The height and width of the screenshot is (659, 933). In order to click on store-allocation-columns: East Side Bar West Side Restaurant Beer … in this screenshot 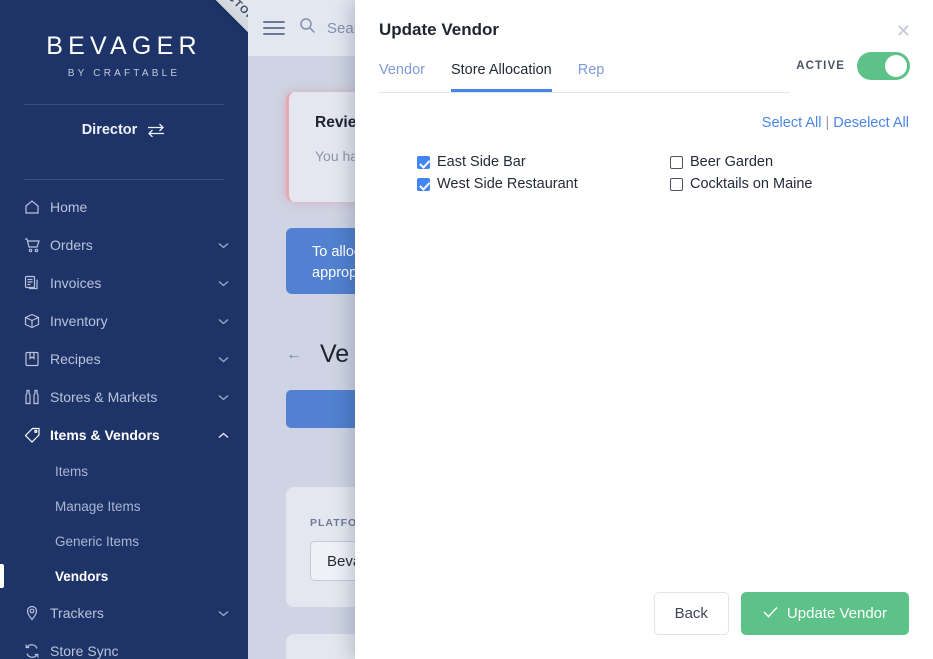, I will do `click(644, 173)`.